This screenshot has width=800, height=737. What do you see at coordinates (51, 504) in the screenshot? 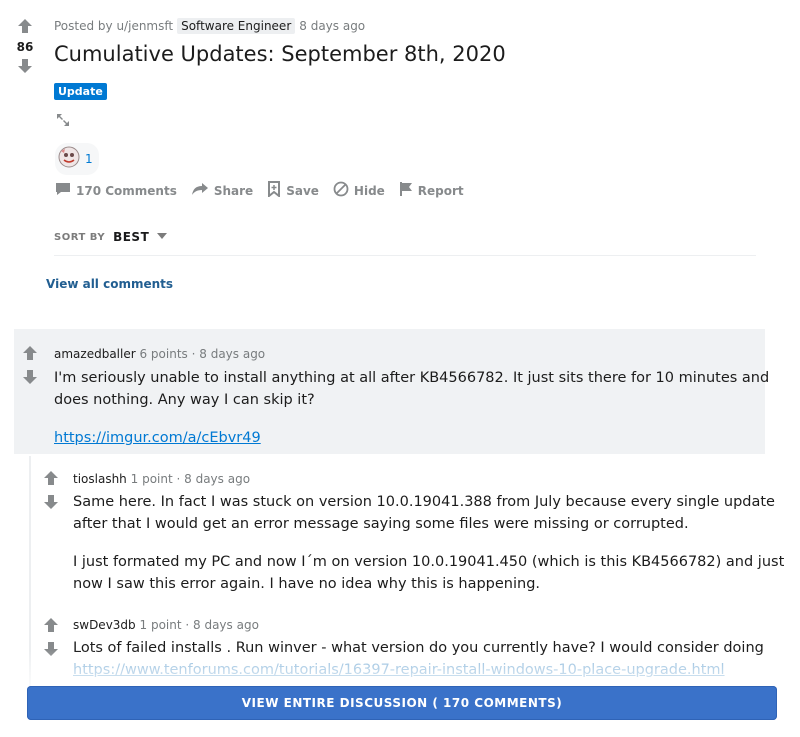
I see `comment-2-downvote-icon` at bounding box center [51, 504].